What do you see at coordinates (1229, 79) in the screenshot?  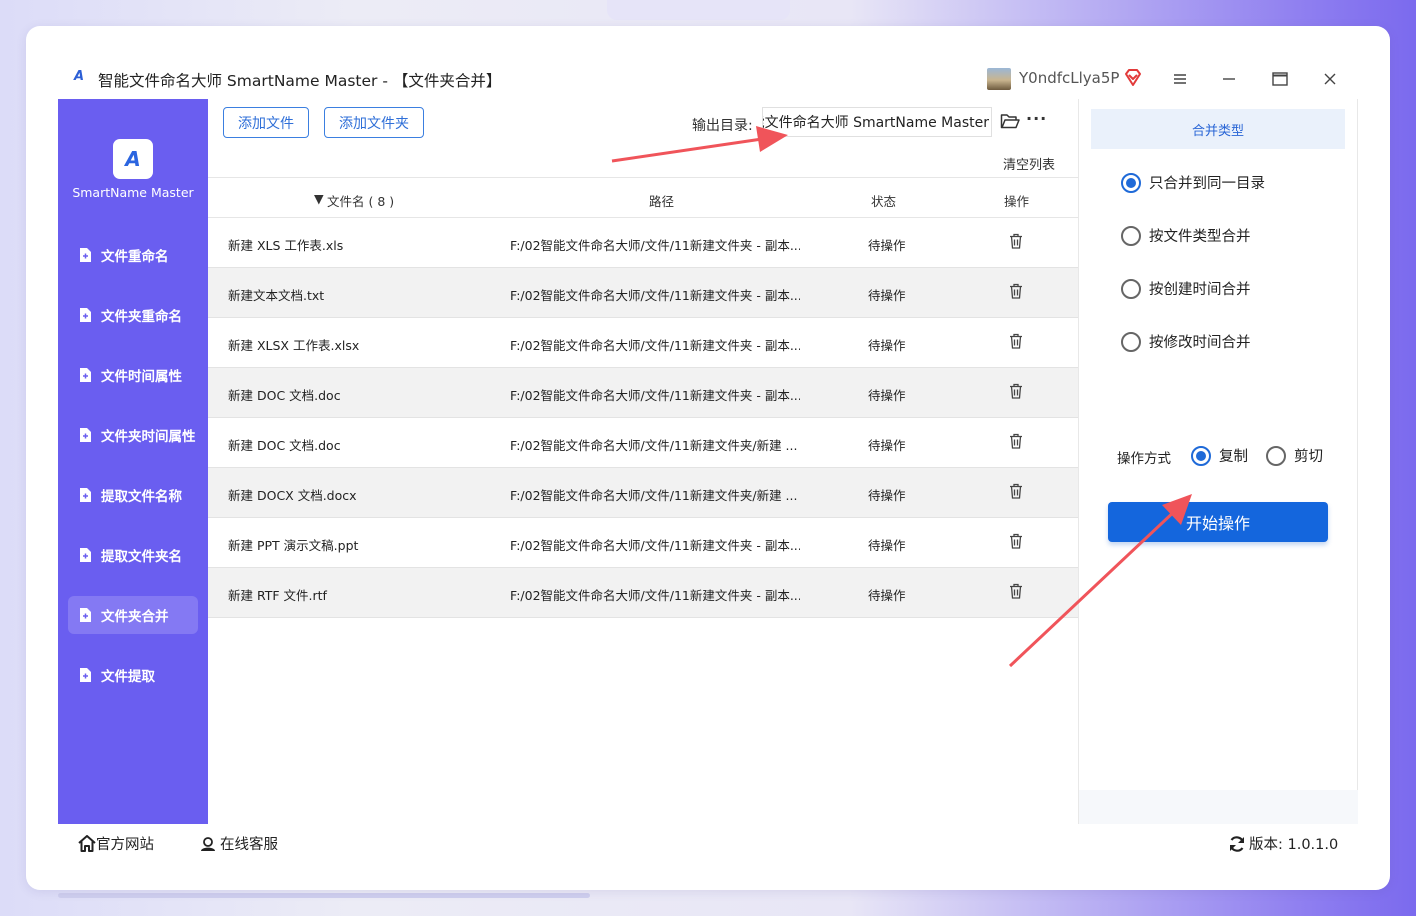 I see `minimize-icon` at bounding box center [1229, 79].